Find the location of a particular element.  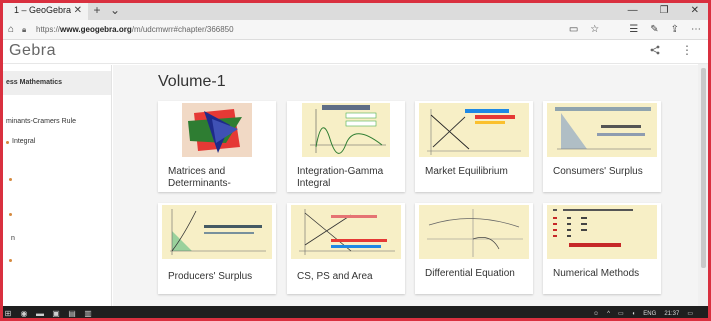

thumbnail-integration is located at coordinates (346, 130).